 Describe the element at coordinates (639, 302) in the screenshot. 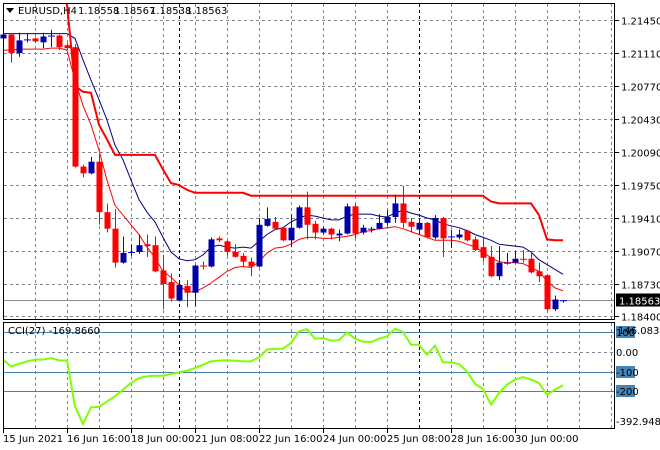

I see `current-price-label: 1.18563` at that location.